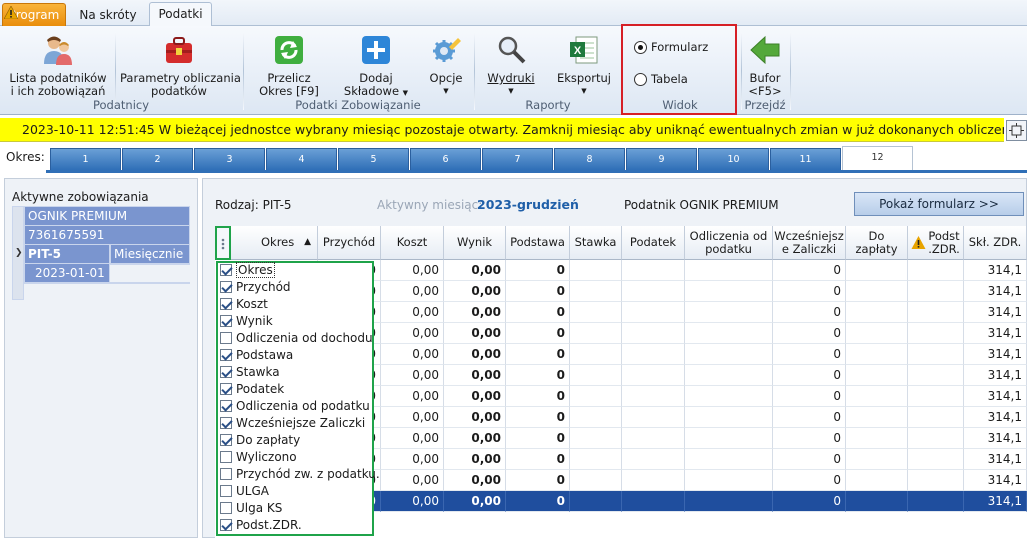 The image size is (1027, 538). Describe the element at coordinates (445, 159) in the screenshot. I see `okres-tab-6: 6` at that location.